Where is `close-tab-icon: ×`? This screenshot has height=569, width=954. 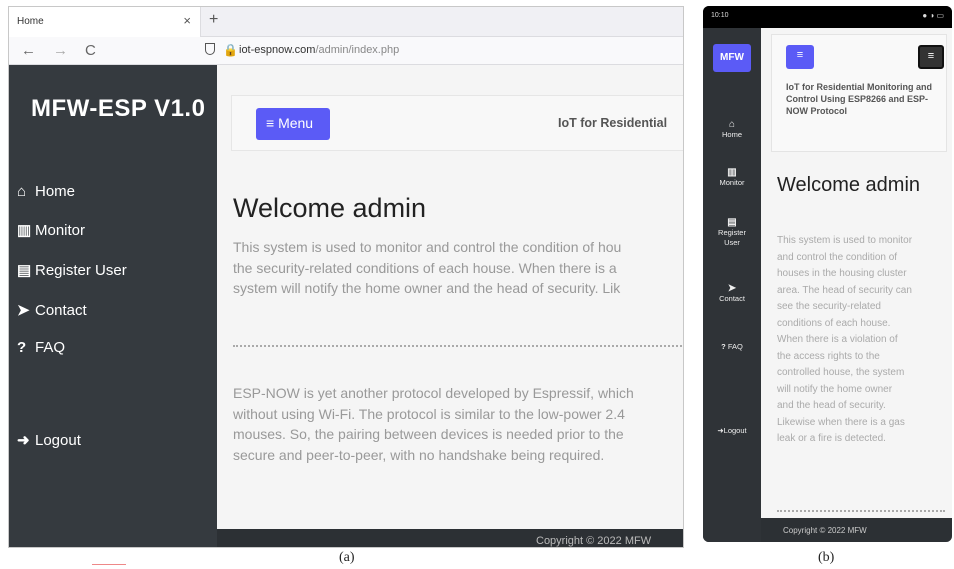 close-tab-icon: × is located at coordinates (187, 20).